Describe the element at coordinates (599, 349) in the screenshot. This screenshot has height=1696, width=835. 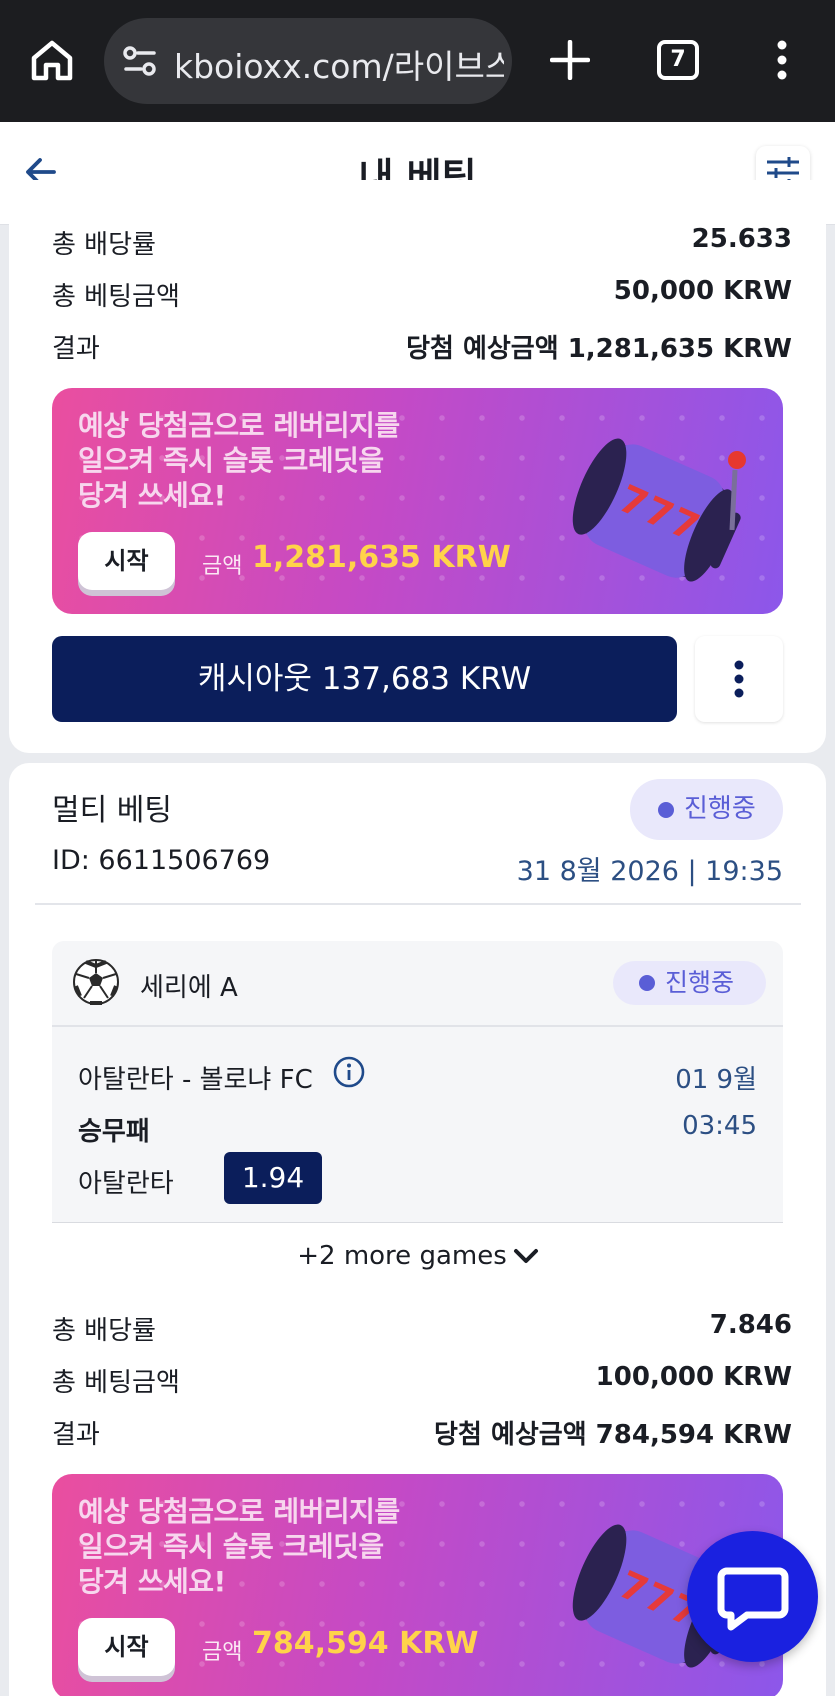
I see `result-value: 당첨 예상금액 1,281,635 KRW` at that location.